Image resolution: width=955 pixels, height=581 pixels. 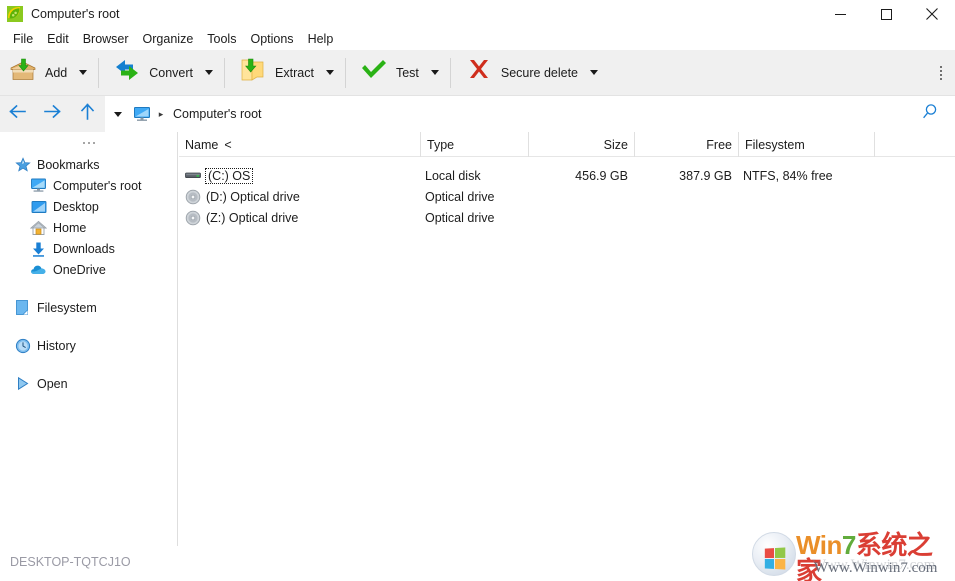 What do you see at coordinates (58, 39) in the screenshot?
I see `menu-edit: Edit` at bounding box center [58, 39].